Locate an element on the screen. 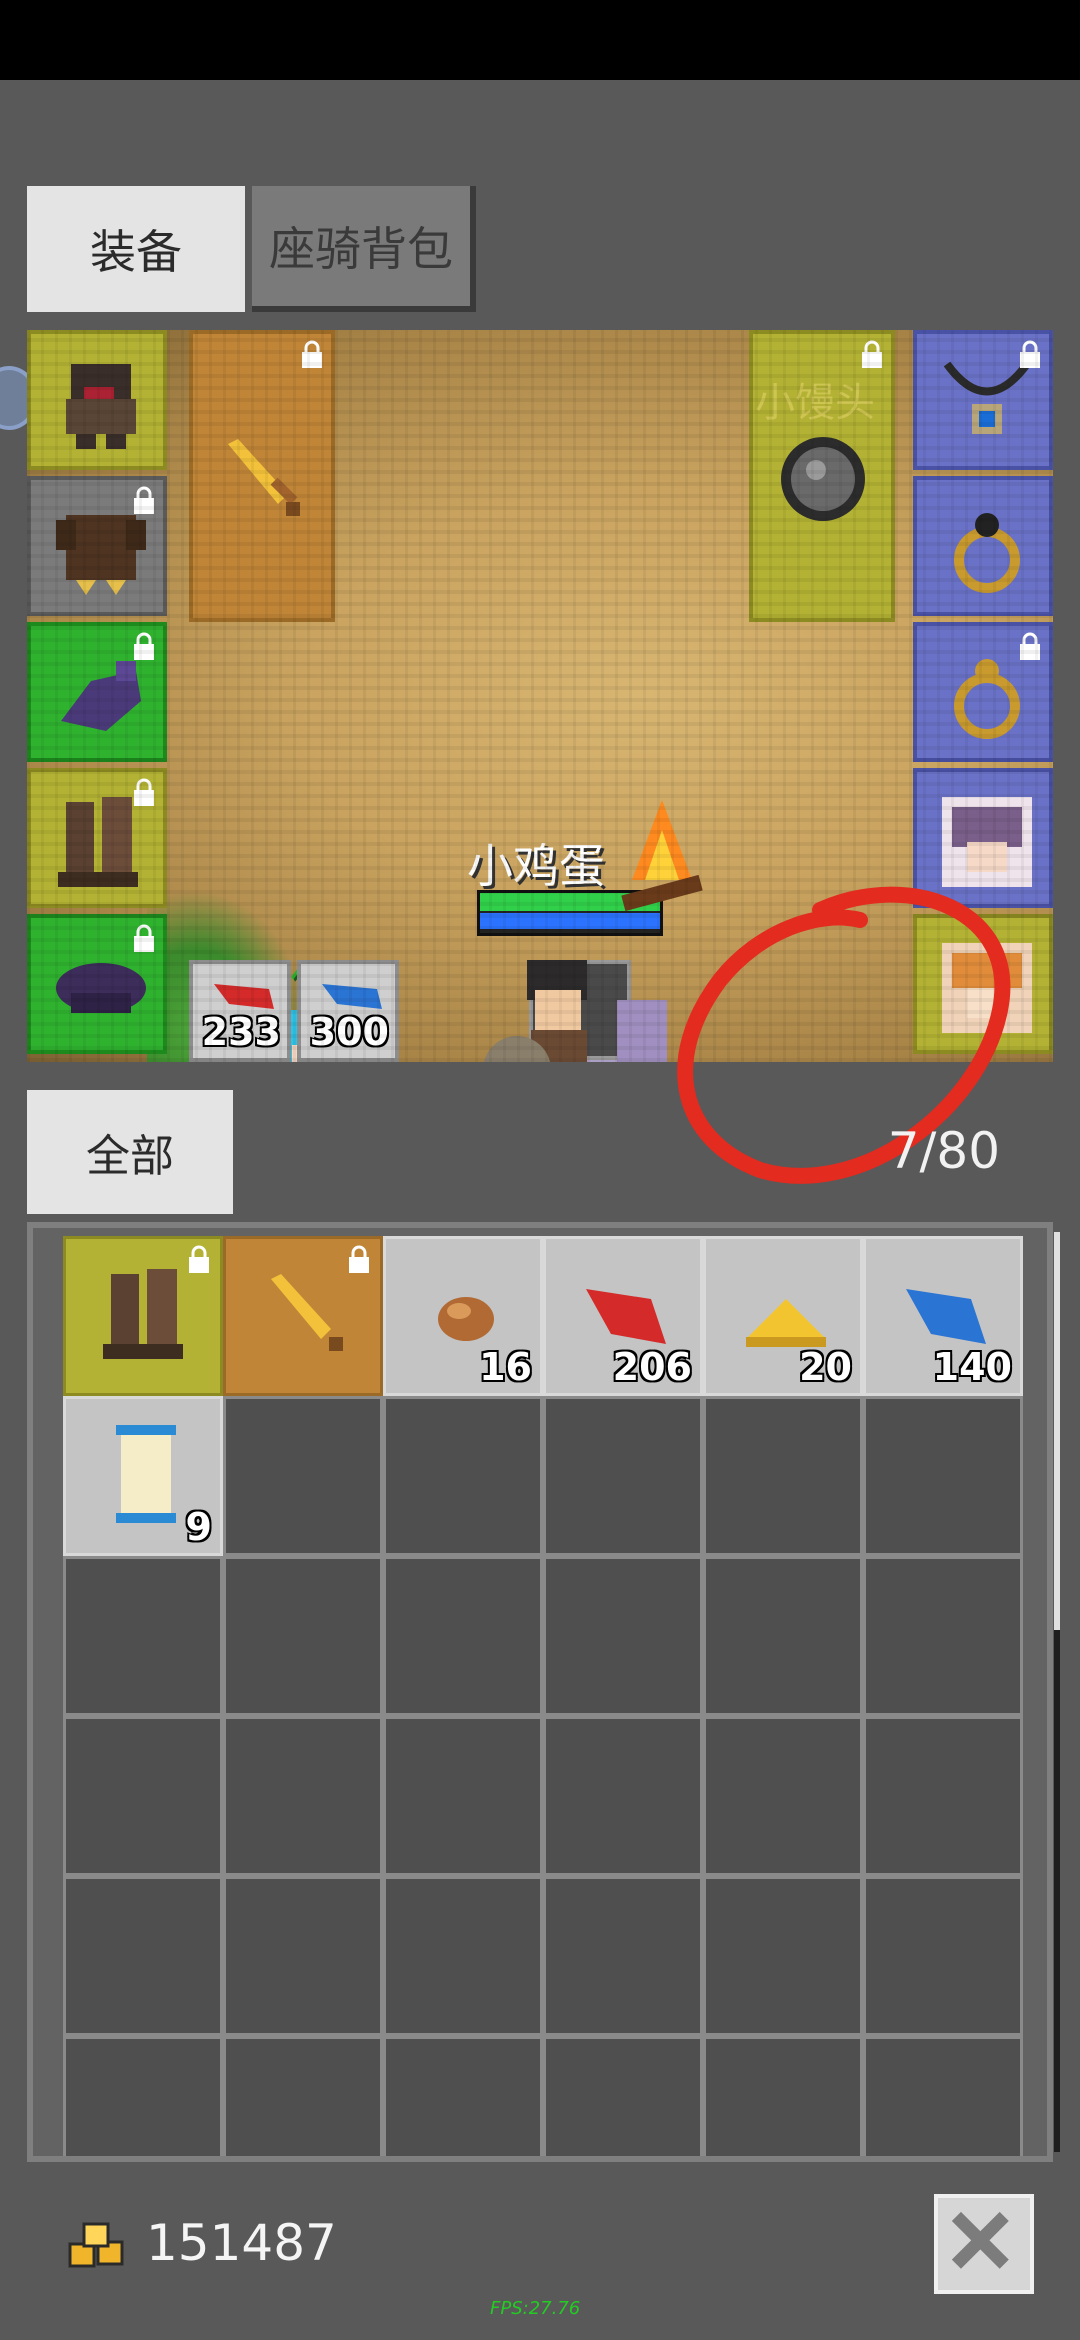 This screenshot has height=2340, width=1080. potion-slot-blue: 300 is located at coordinates (348, 1011).